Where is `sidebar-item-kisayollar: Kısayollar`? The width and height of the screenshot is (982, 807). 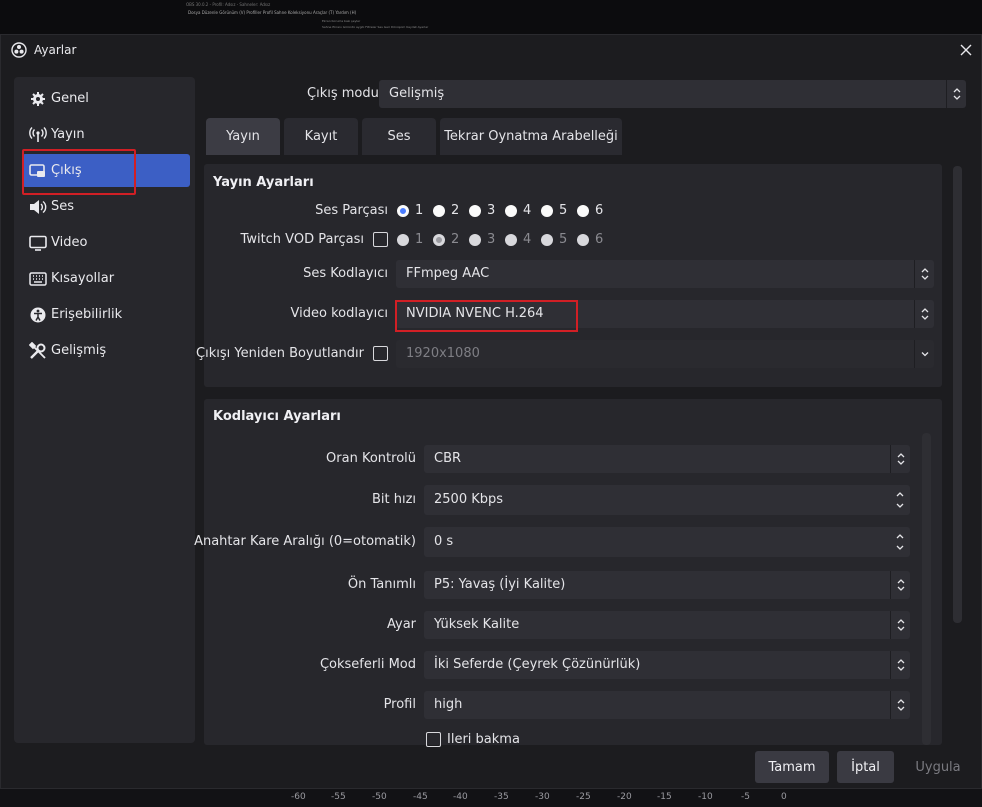
sidebar-item-kisayollar: Kısayollar is located at coordinates (106, 278).